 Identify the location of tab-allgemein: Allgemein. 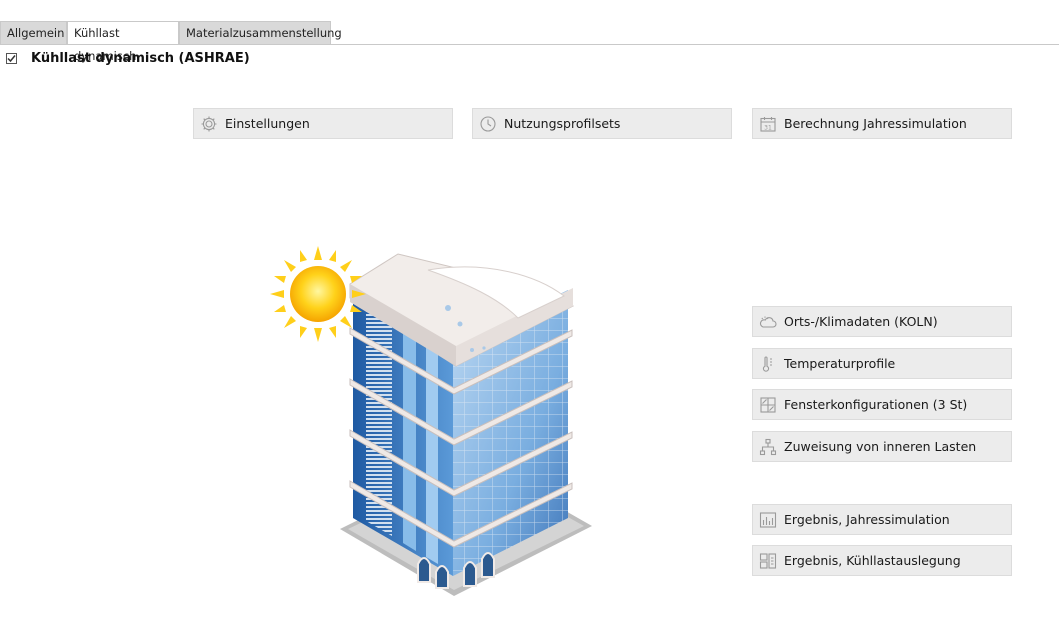
(33, 32).